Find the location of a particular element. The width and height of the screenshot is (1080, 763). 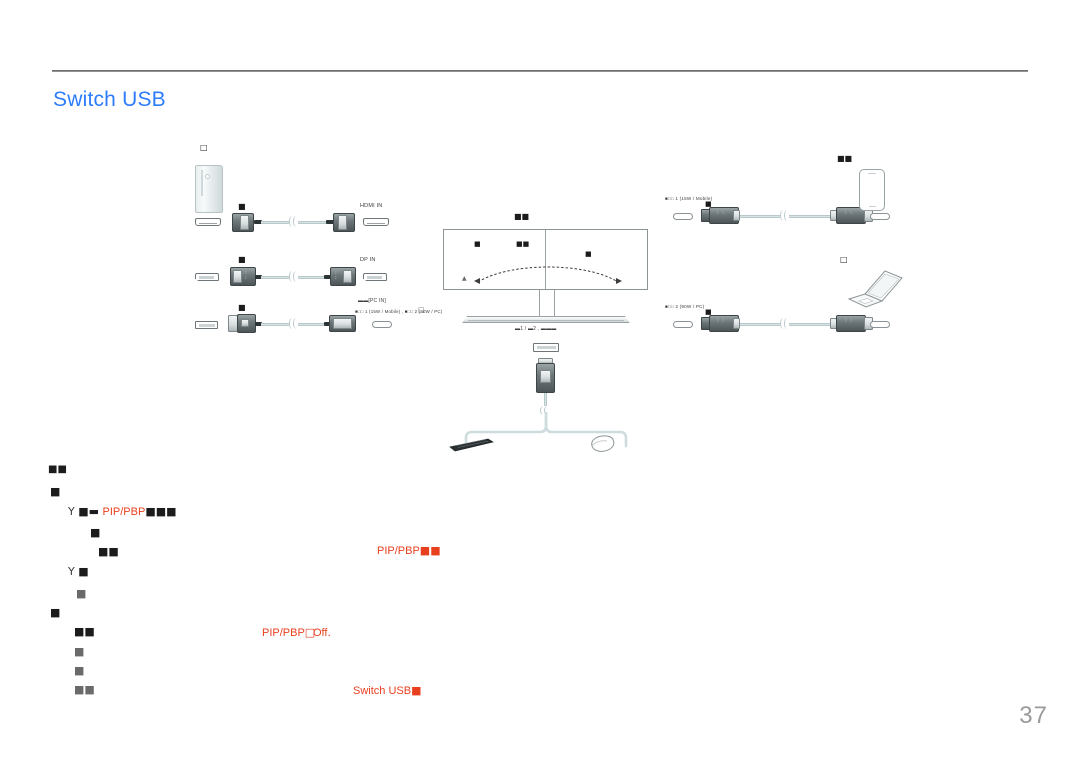

hdmi-target-port-icon is located at coordinates (376, 222).